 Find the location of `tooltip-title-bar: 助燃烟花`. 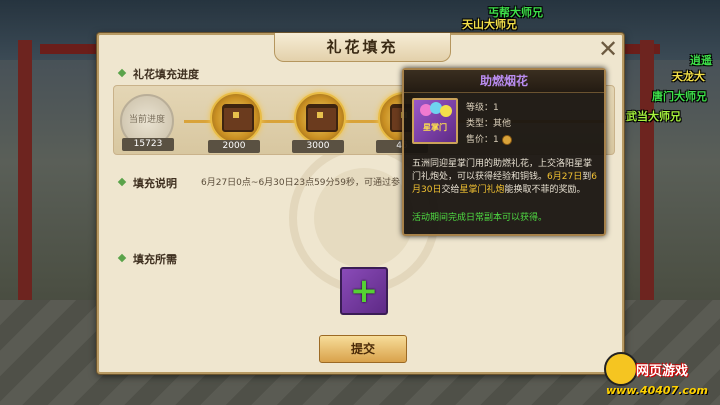

tooltip-title-bar: 助燃烟花 is located at coordinates (504, 81).